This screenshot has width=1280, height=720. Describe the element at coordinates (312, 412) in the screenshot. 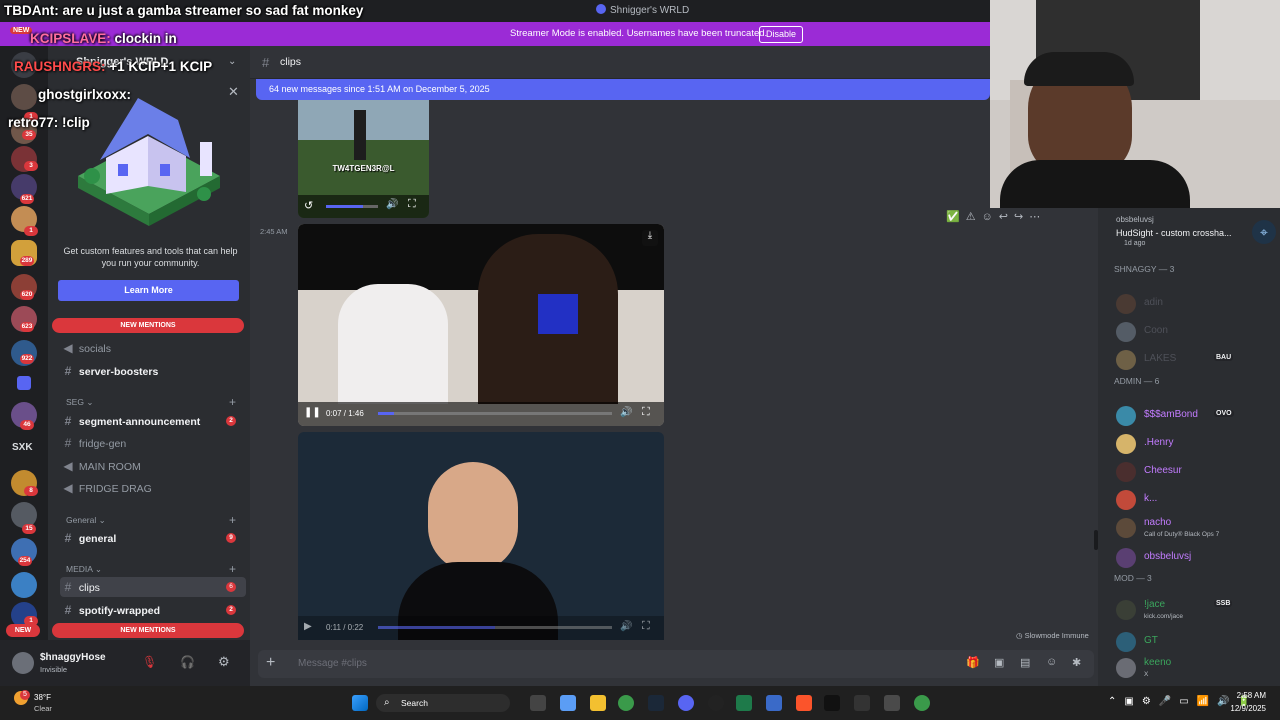

I see `pause-icon: ❚❚` at that location.